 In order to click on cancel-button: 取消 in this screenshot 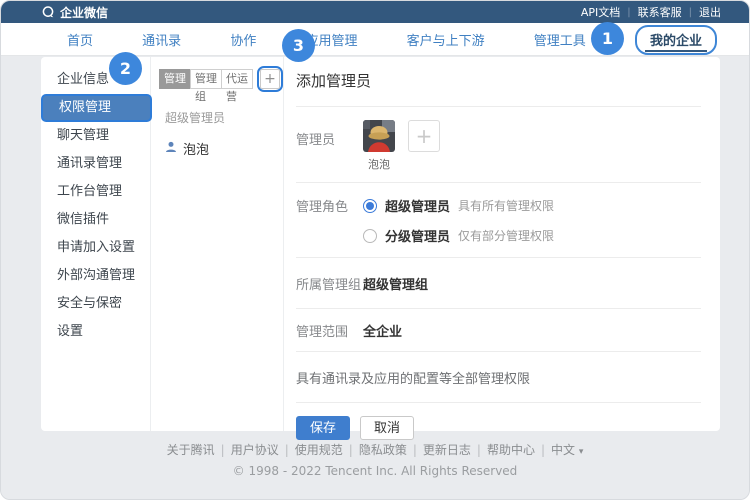, I will do `click(387, 428)`.